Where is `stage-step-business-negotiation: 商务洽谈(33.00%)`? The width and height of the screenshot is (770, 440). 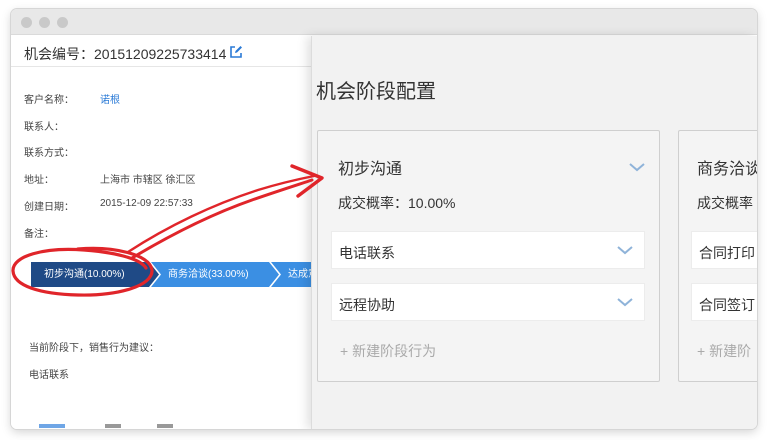
stage-step-business-negotiation: 商务洽谈(33.00%) is located at coordinates (215, 274).